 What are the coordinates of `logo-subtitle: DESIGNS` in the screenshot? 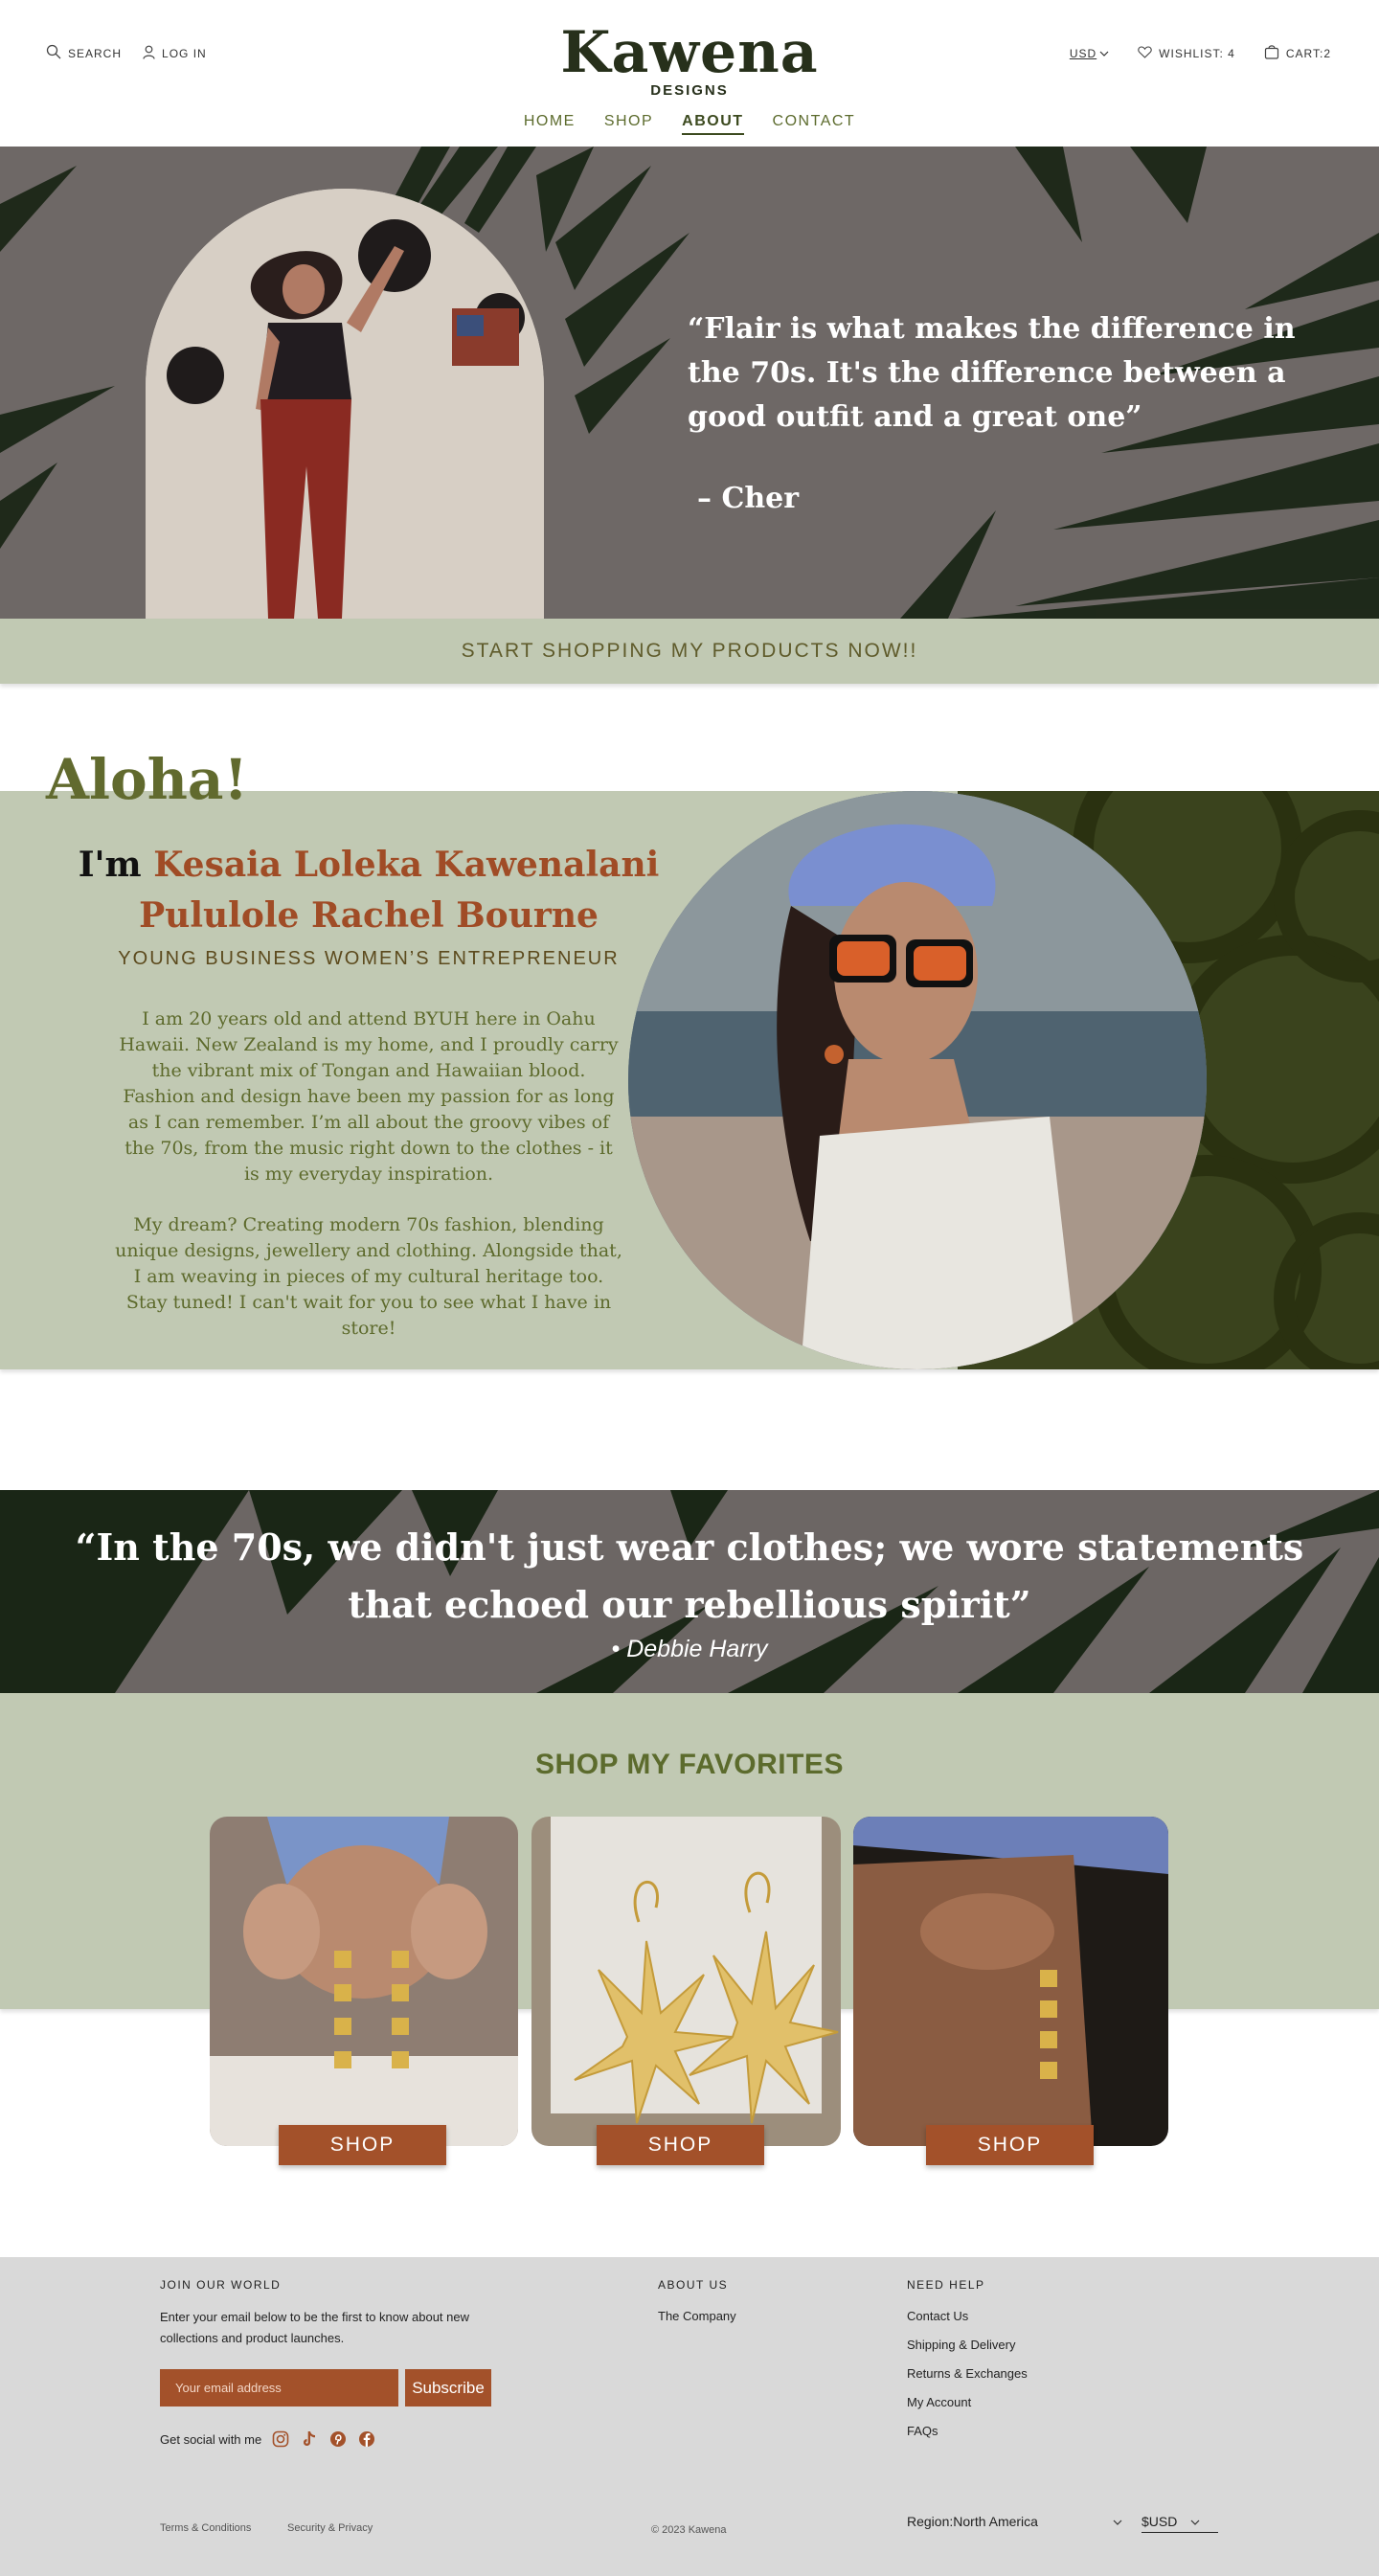 It's located at (689, 90).